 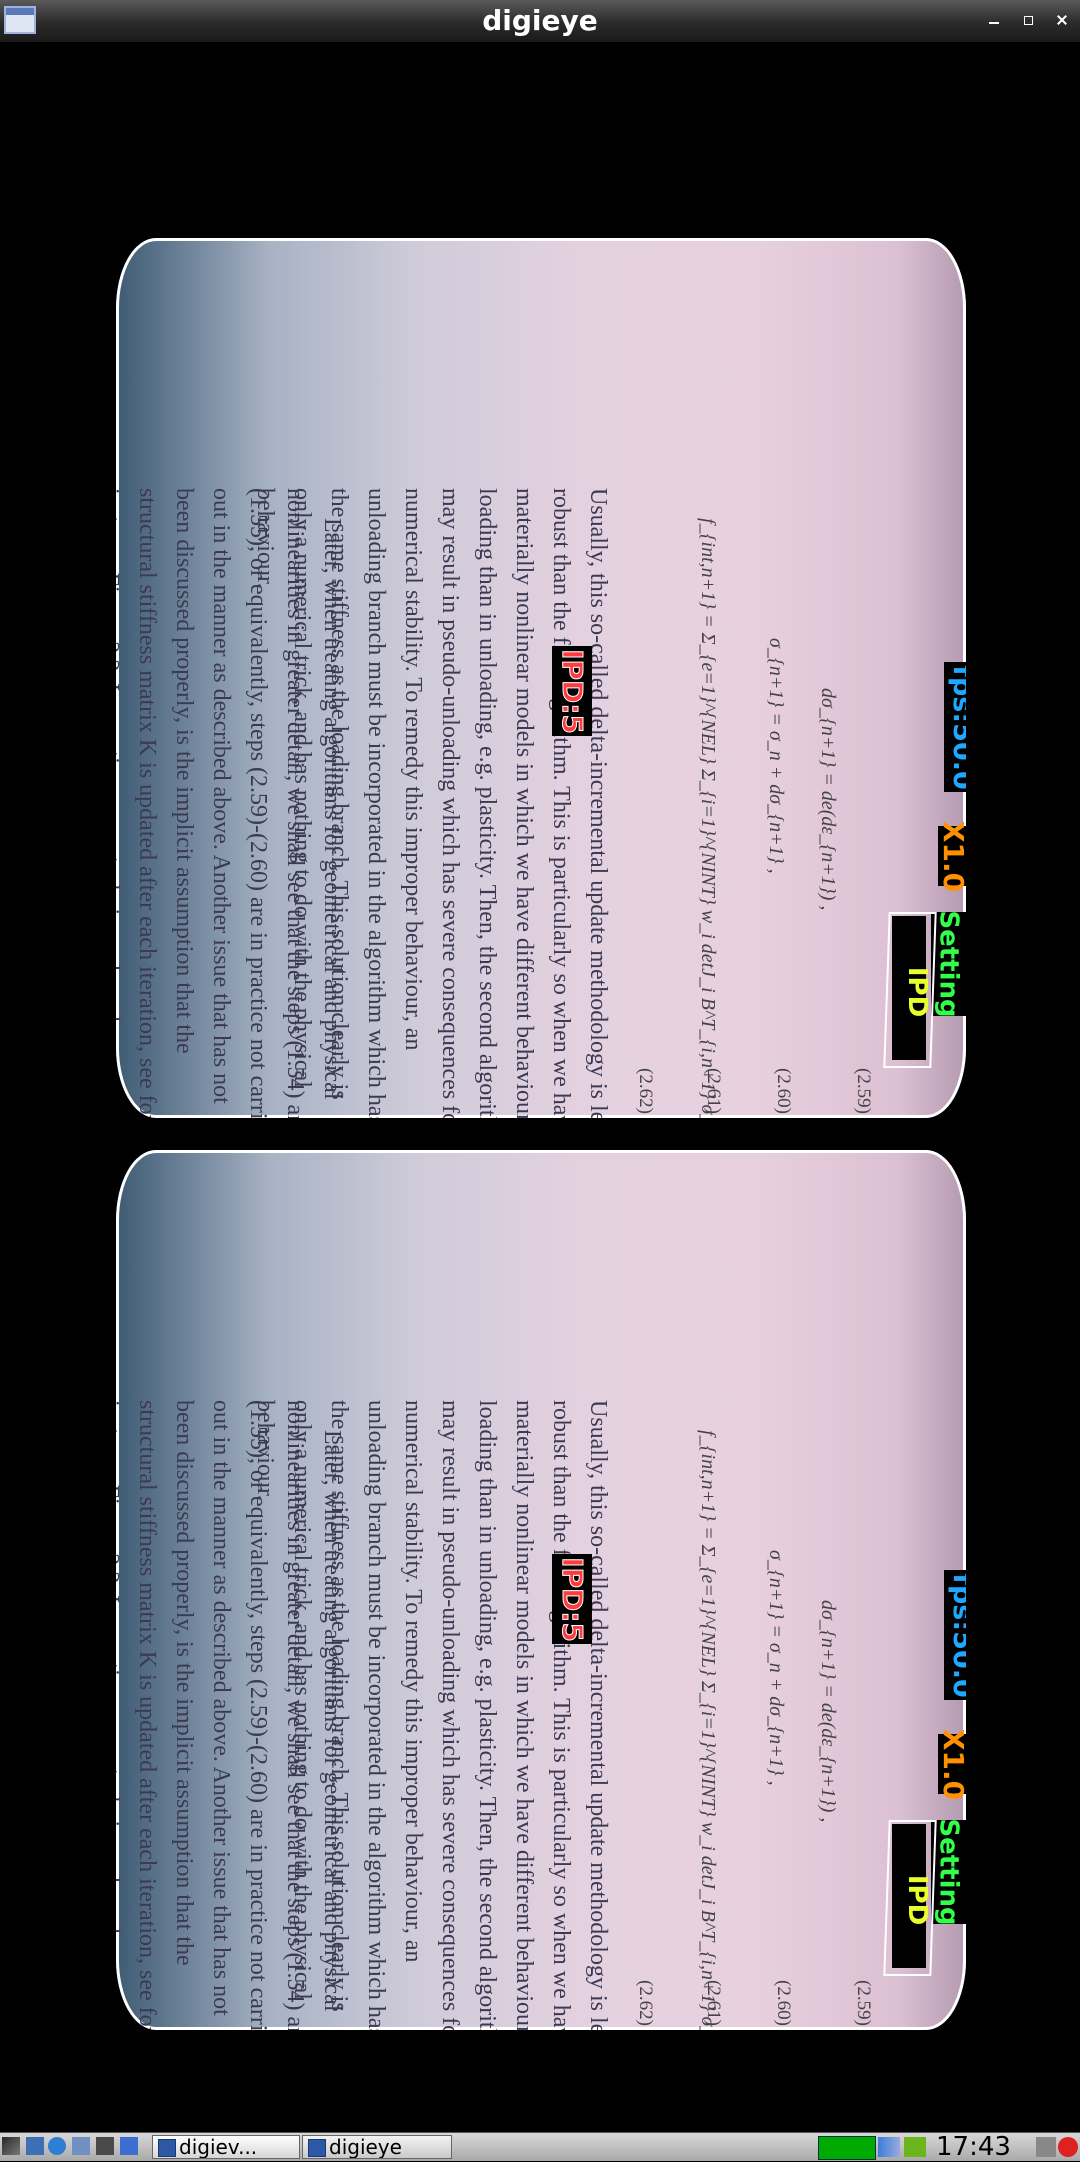 I want to click on minimize-button, so click(x=994, y=20).